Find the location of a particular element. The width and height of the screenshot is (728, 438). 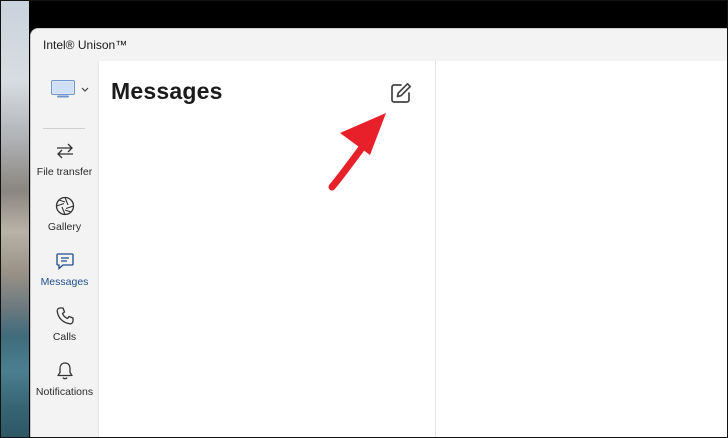

compose-button is located at coordinates (401, 93).